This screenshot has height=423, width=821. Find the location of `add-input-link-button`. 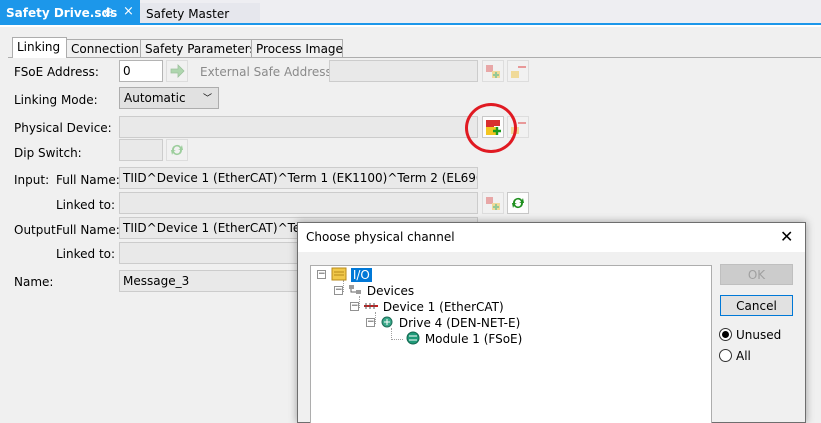

add-input-link-button is located at coordinates (493, 203).